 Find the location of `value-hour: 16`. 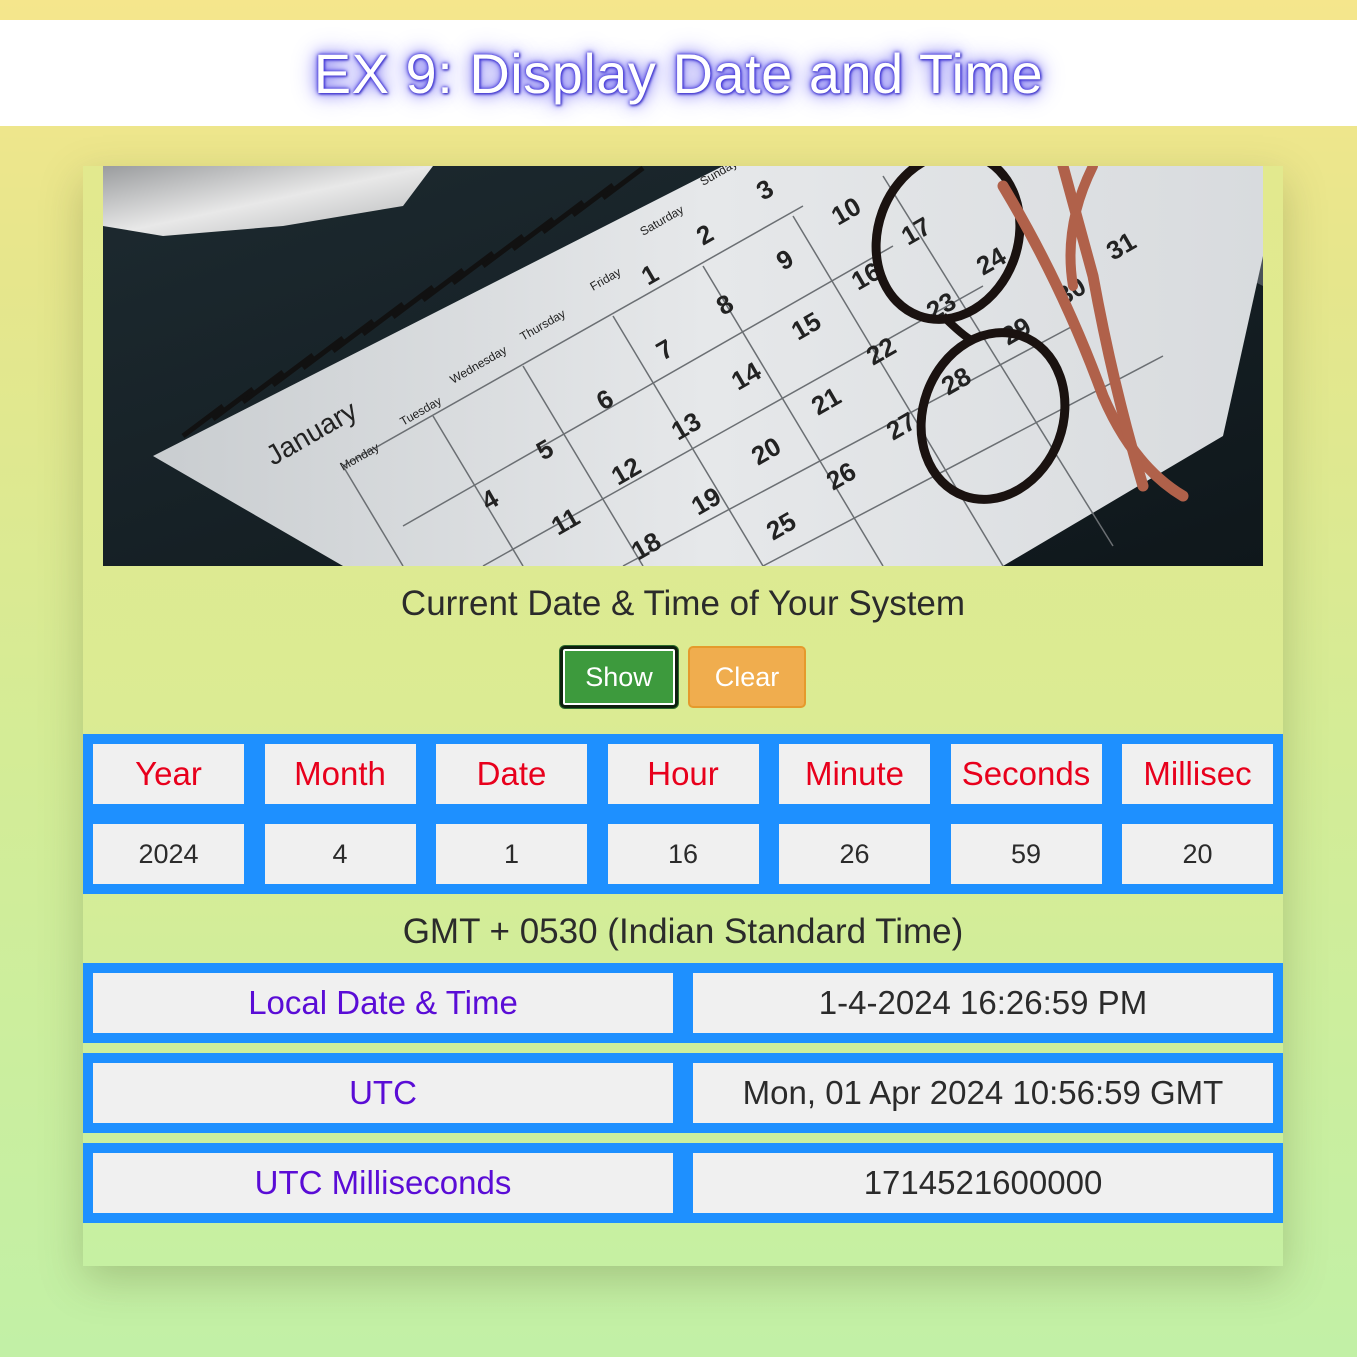

value-hour: 16 is located at coordinates (683, 854).